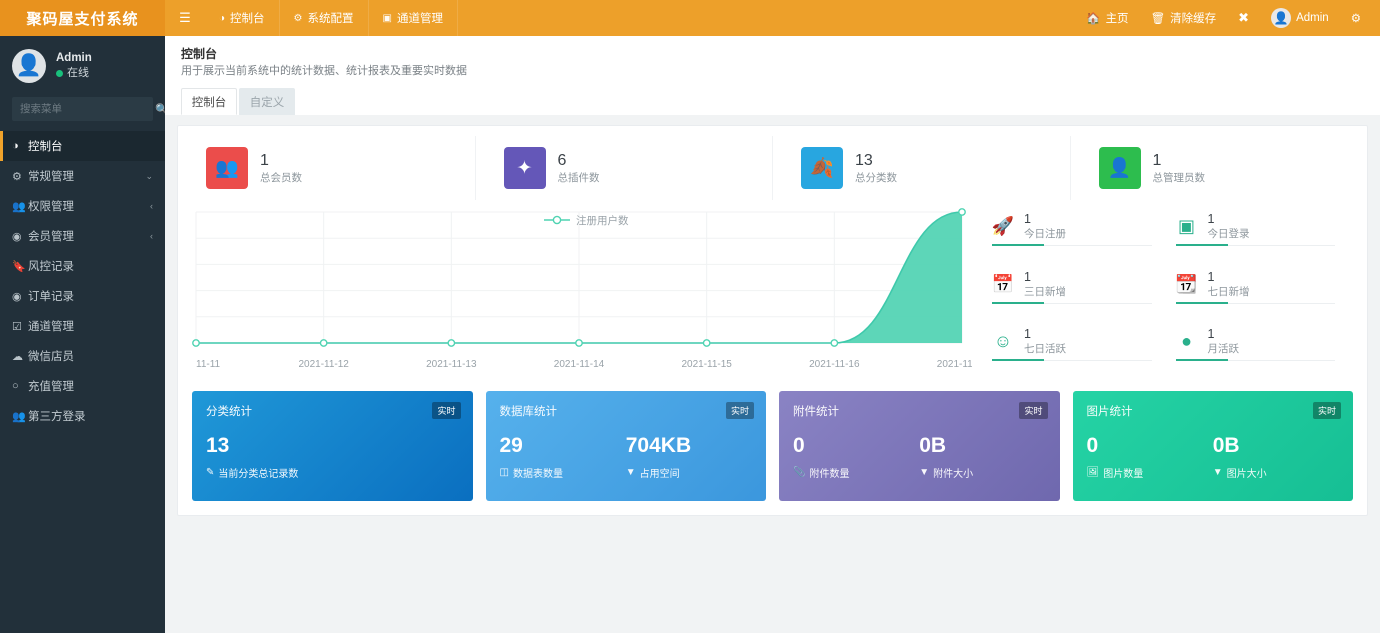  What do you see at coordinates (1179, 178) in the screenshot?
I see `stat-label: 总管理员数` at bounding box center [1179, 178].